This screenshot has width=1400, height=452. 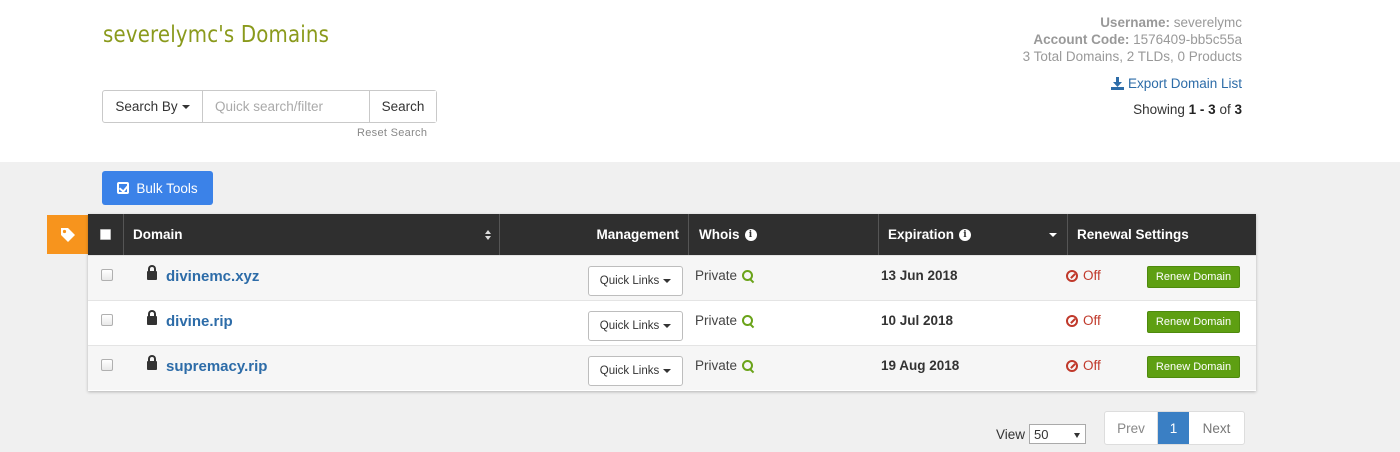 I want to click on view-label: View, so click(x=1011, y=434).